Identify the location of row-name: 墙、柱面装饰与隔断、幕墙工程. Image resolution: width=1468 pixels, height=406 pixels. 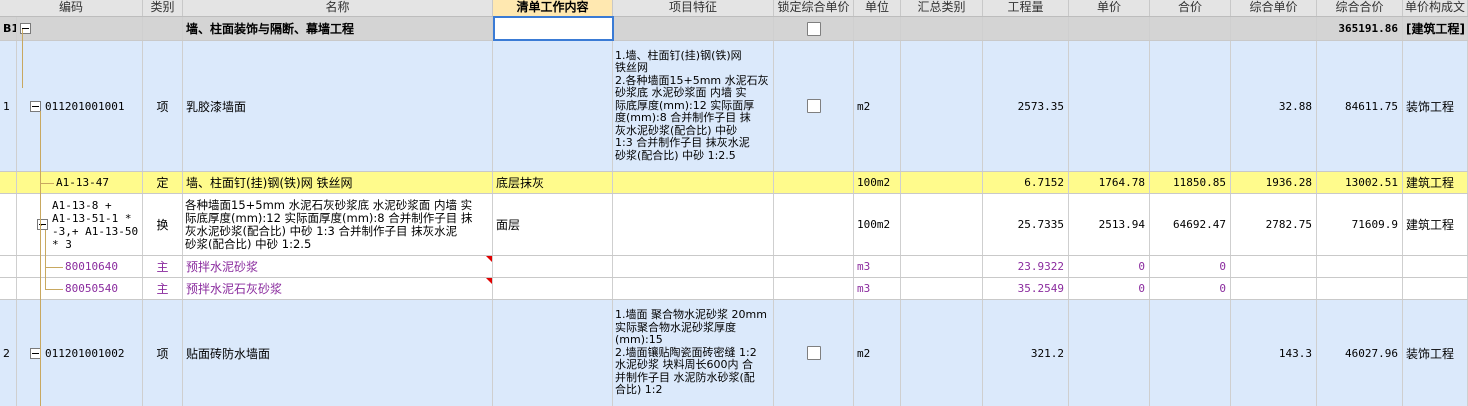
(338, 28).